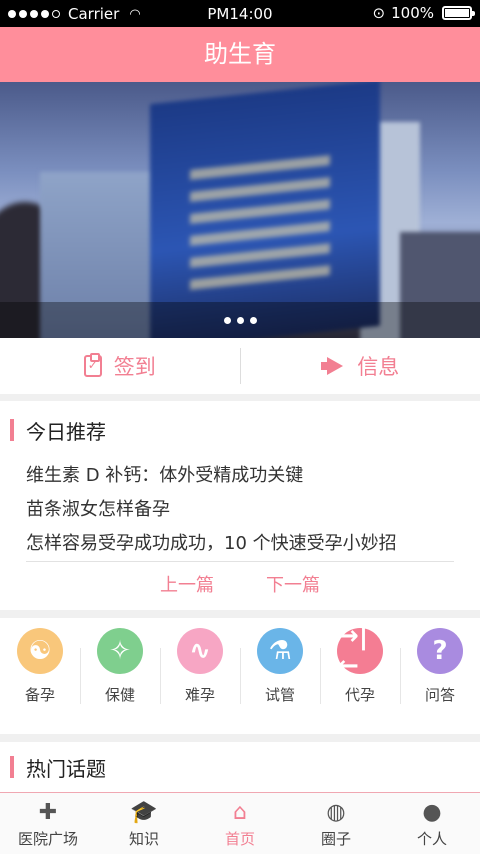 This screenshot has height=854, width=480. I want to click on tab-home: ⌂ 首页, so click(240, 823).